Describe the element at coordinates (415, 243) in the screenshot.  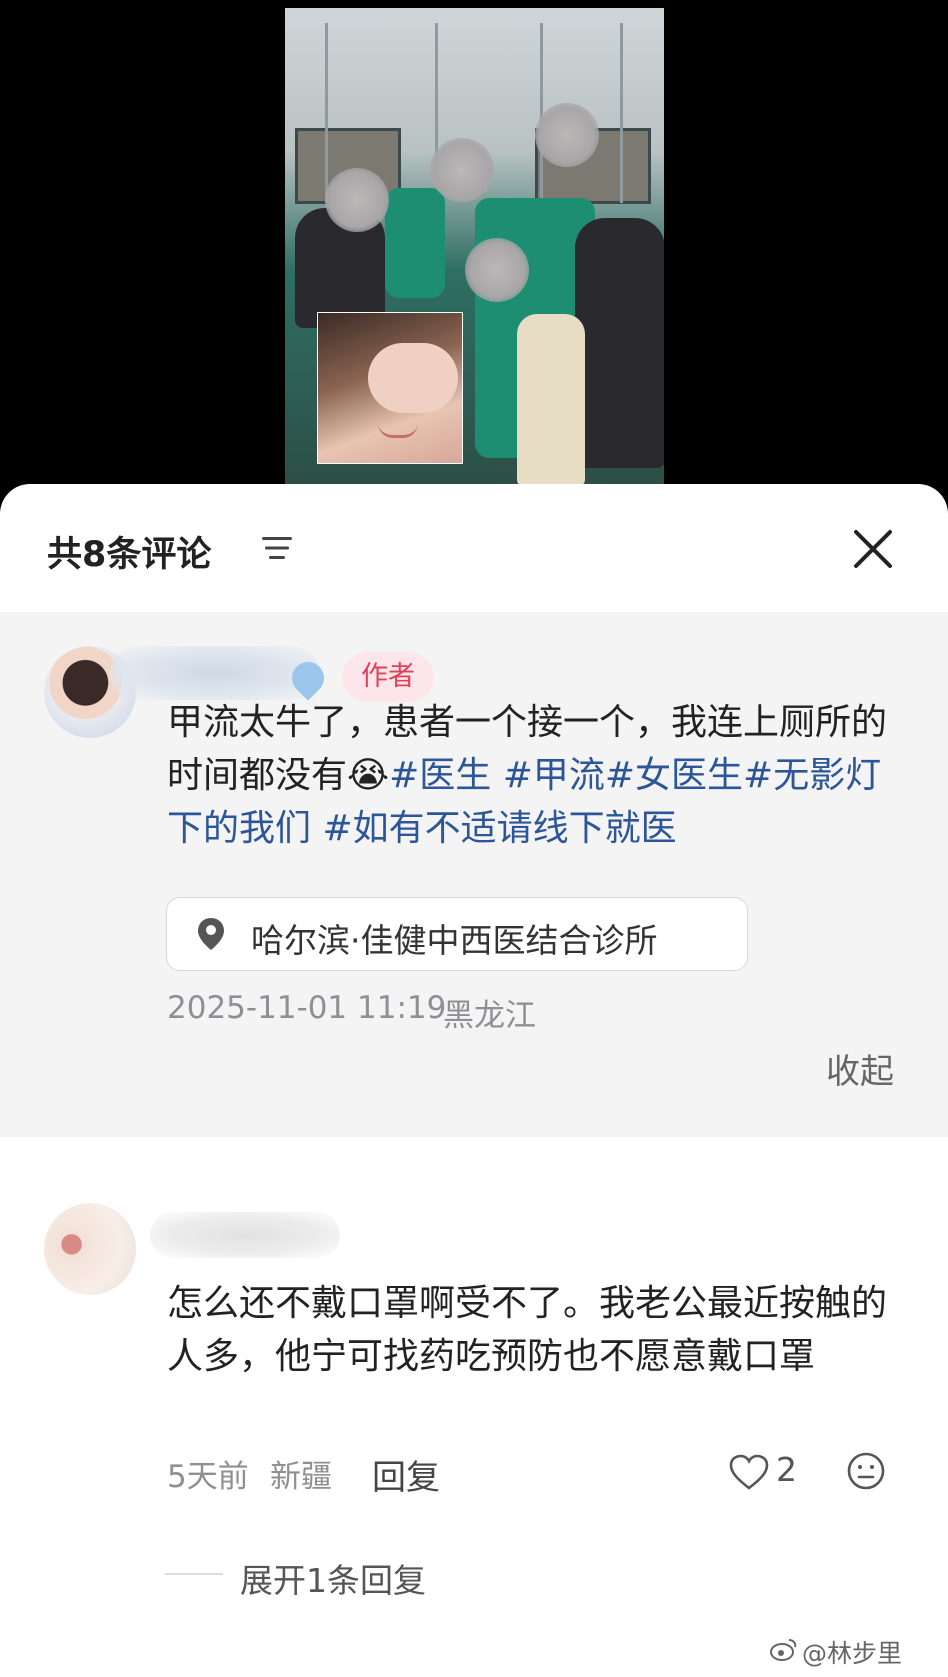
I see `chair` at that location.